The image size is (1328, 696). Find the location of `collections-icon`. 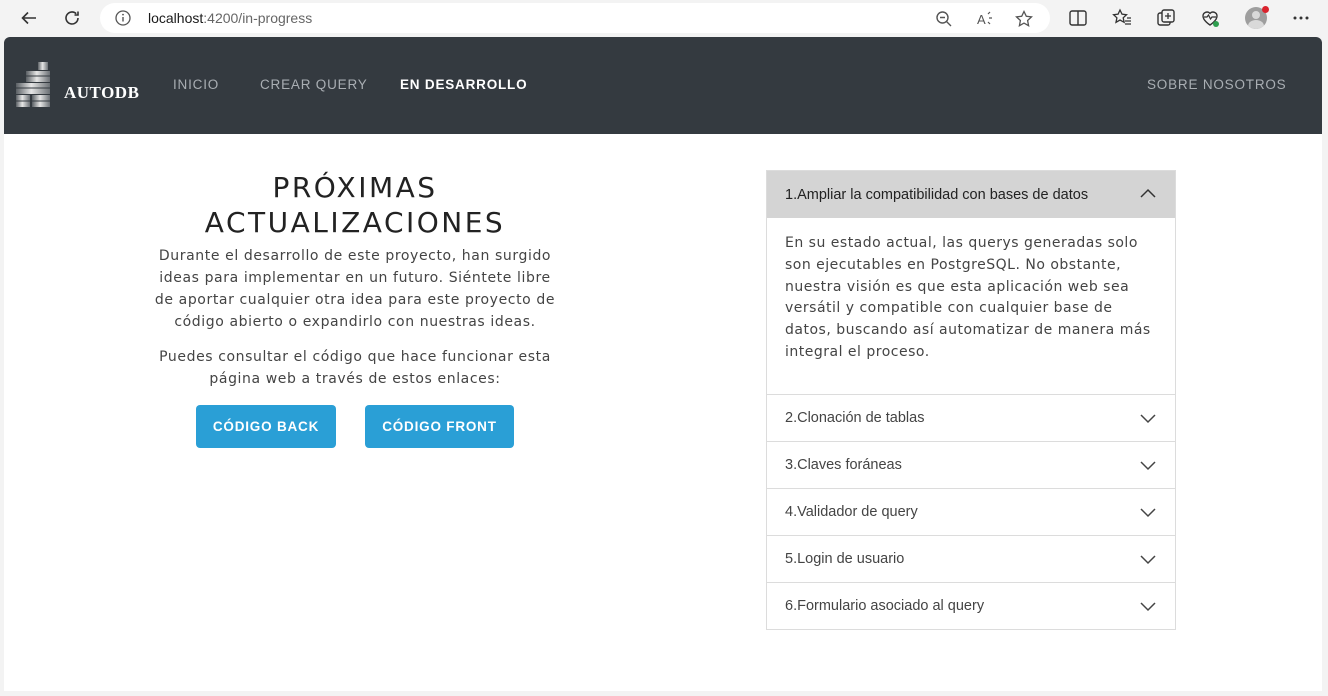

collections-icon is located at coordinates (1166, 18).